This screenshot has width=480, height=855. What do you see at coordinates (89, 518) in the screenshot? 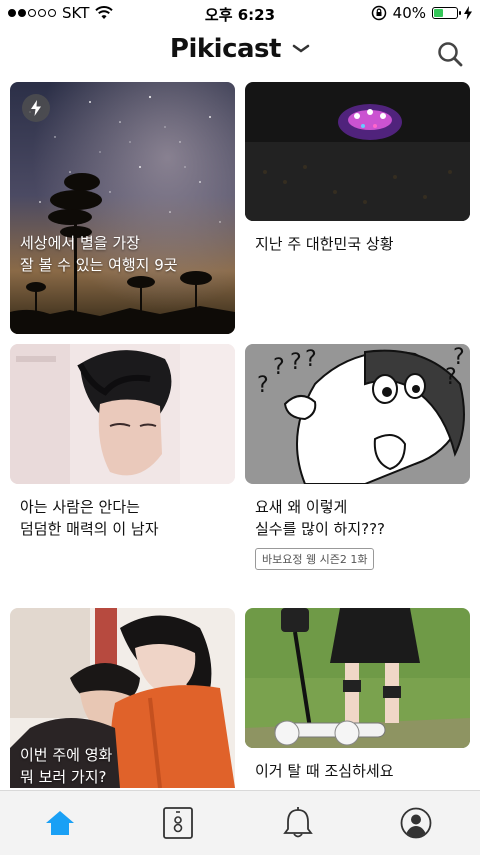
I see `card-title: 아는 사람은 안다는 덤덤한 매력의 이 남자` at bounding box center [89, 518].